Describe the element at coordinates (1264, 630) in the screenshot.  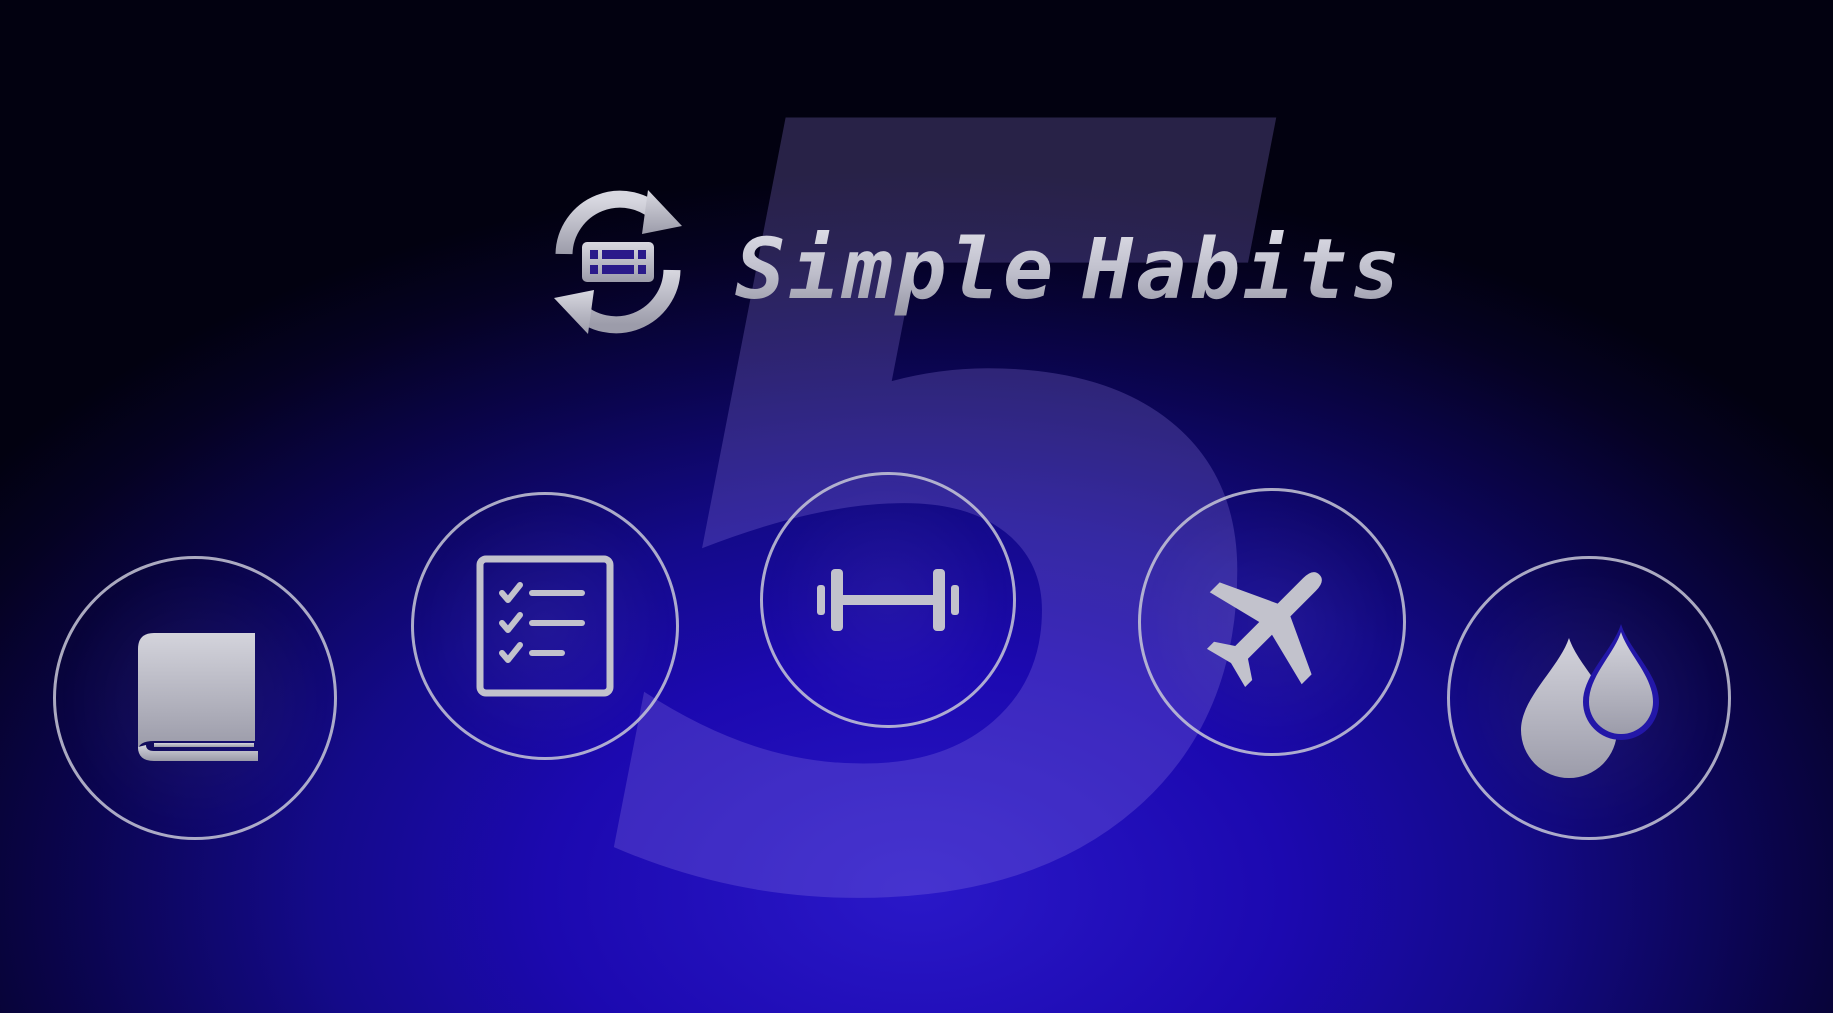
I see `airplane-icon` at that location.